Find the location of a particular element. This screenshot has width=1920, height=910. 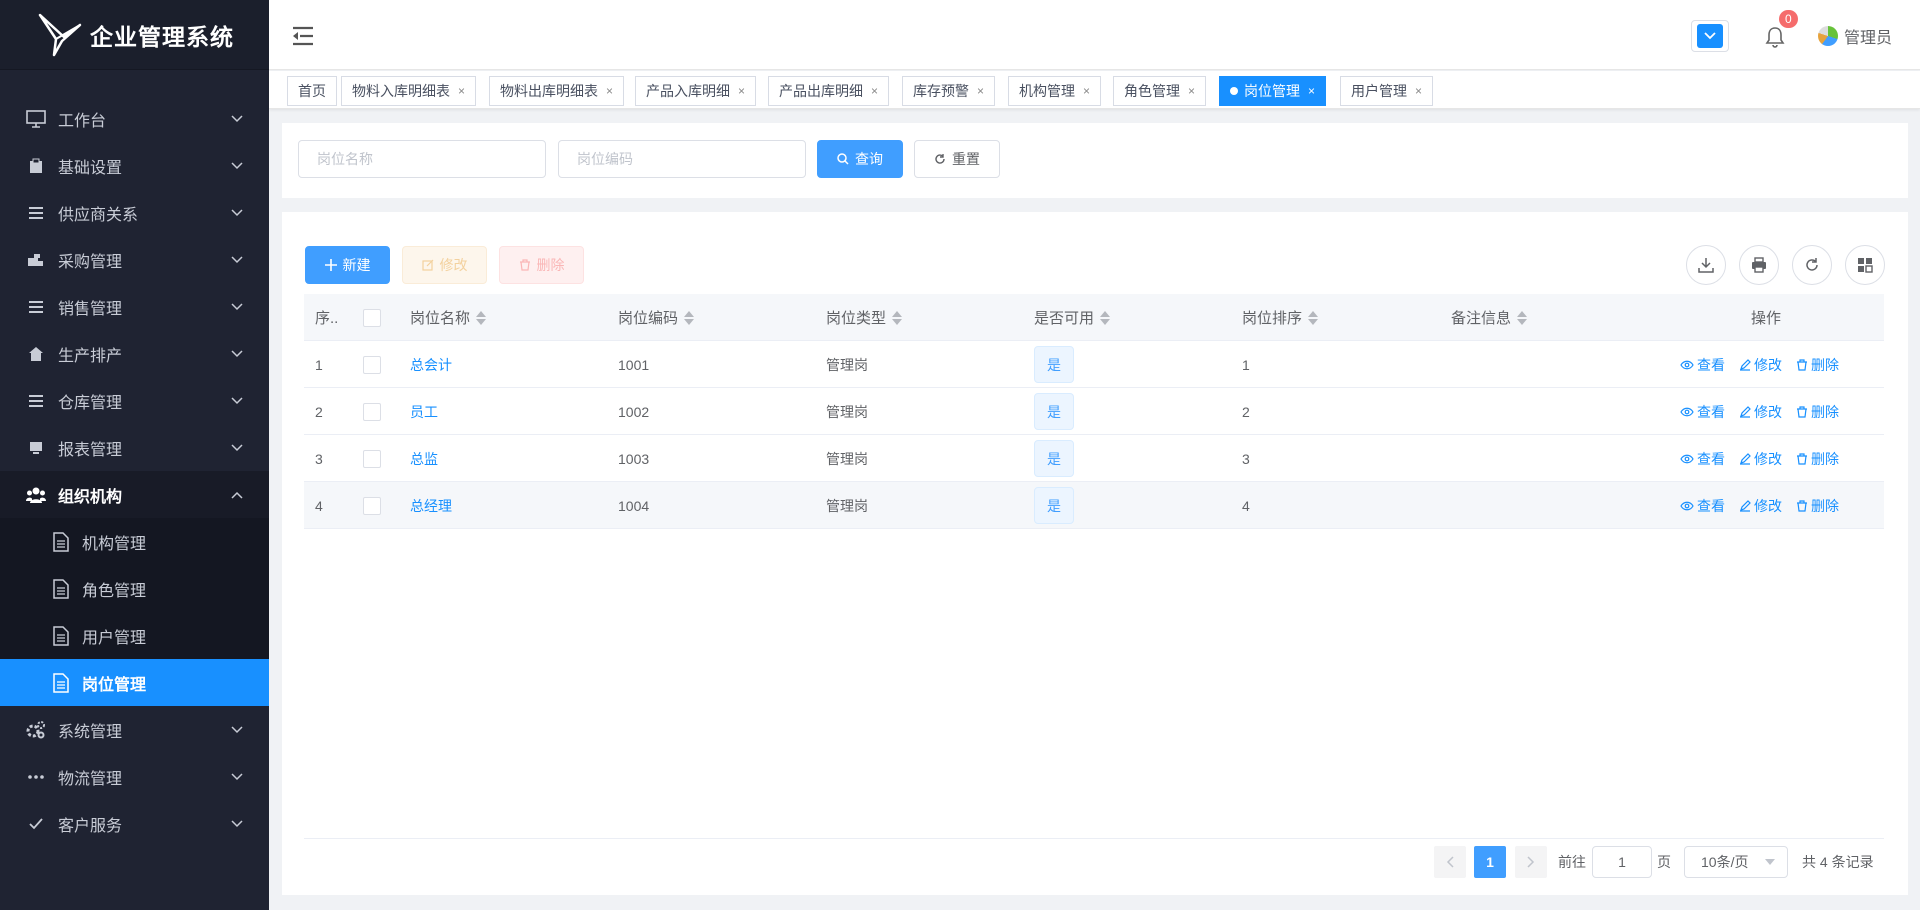

query-button: 查询 is located at coordinates (860, 159).